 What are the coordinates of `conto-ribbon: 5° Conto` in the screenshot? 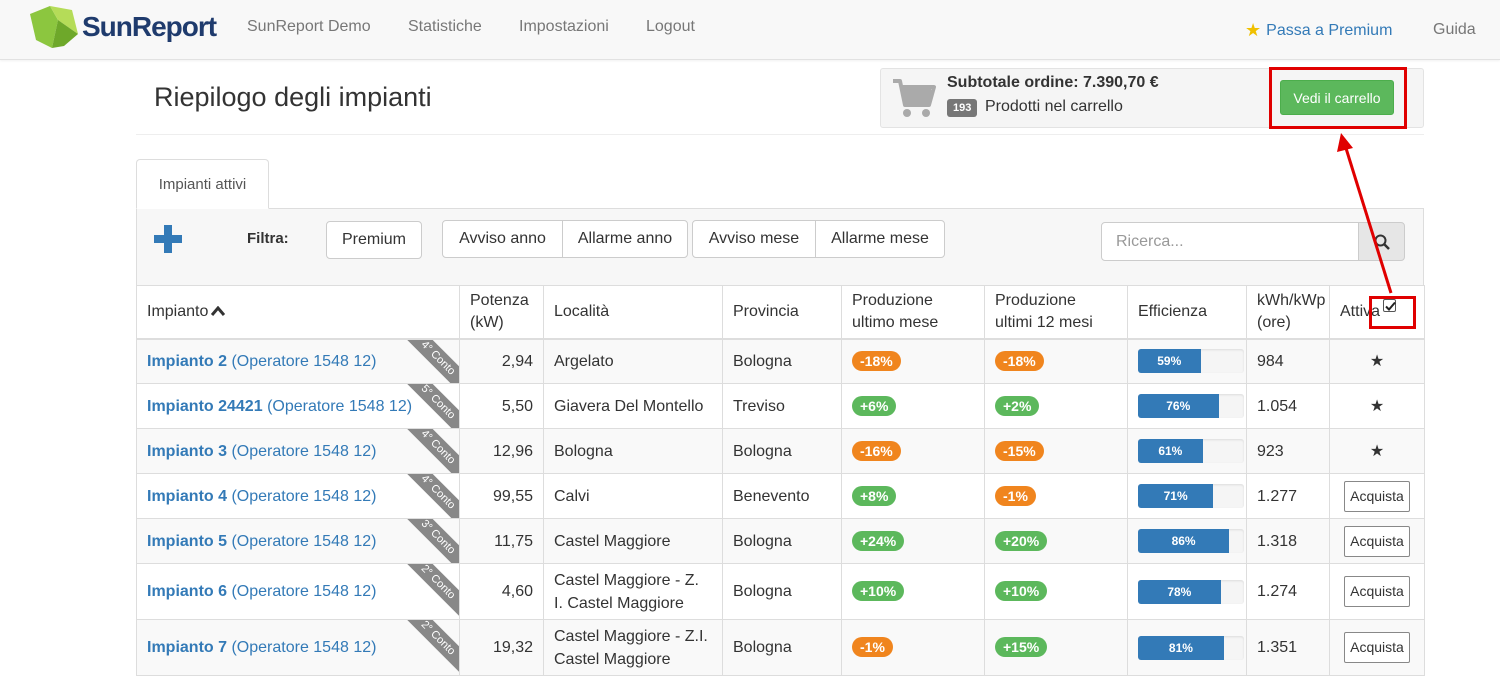 It's located at (431, 406).